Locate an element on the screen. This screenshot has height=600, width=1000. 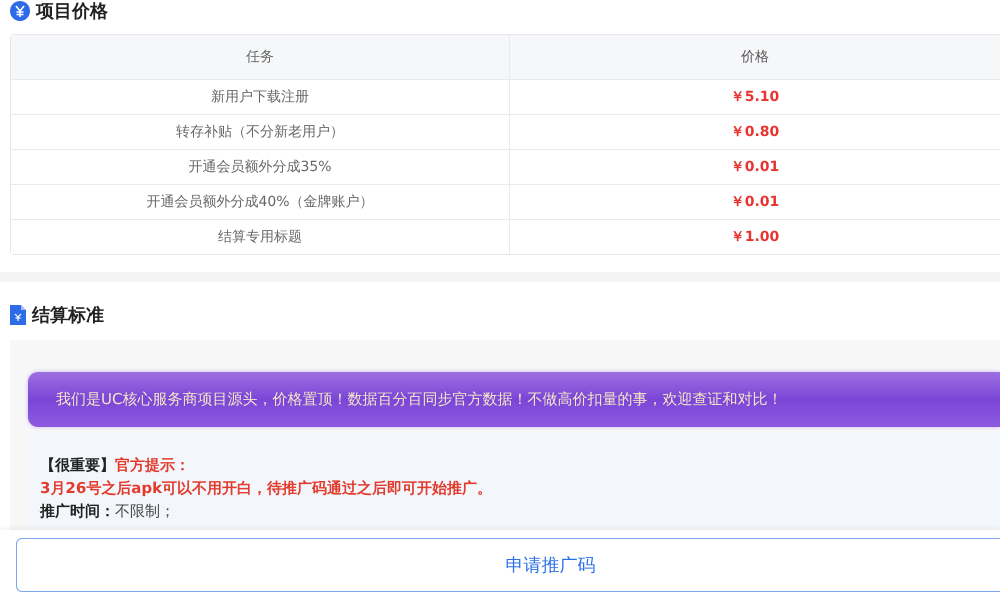
section-title: 项目价格 is located at coordinates (72, 11).